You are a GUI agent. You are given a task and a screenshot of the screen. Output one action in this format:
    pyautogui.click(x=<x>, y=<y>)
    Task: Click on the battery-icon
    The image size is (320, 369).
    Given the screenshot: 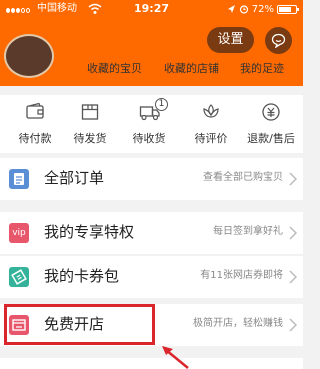 What is the action you would take?
    pyautogui.click(x=288, y=9)
    